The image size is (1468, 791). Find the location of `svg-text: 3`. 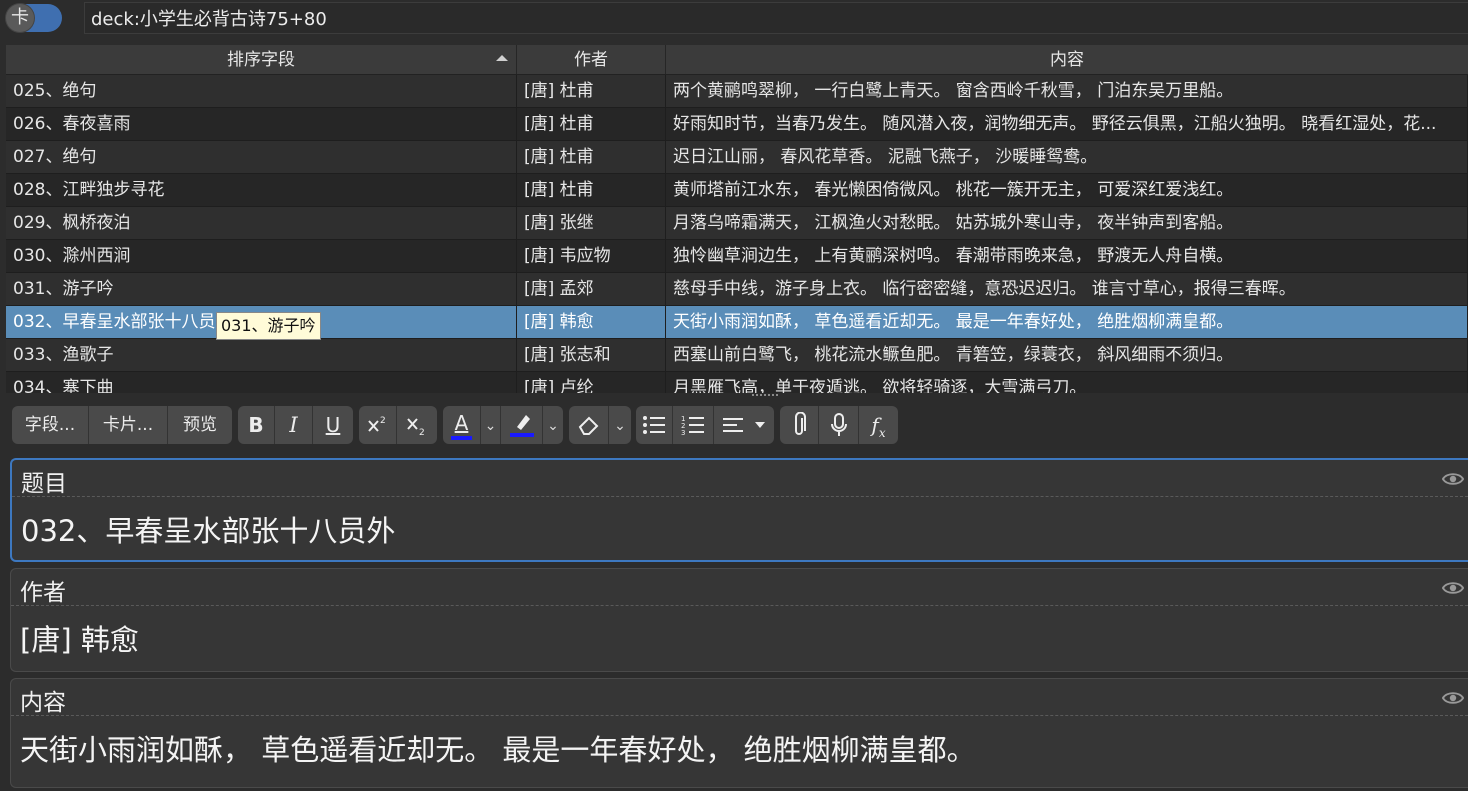

svg-text: 3 is located at coordinates (683, 432).